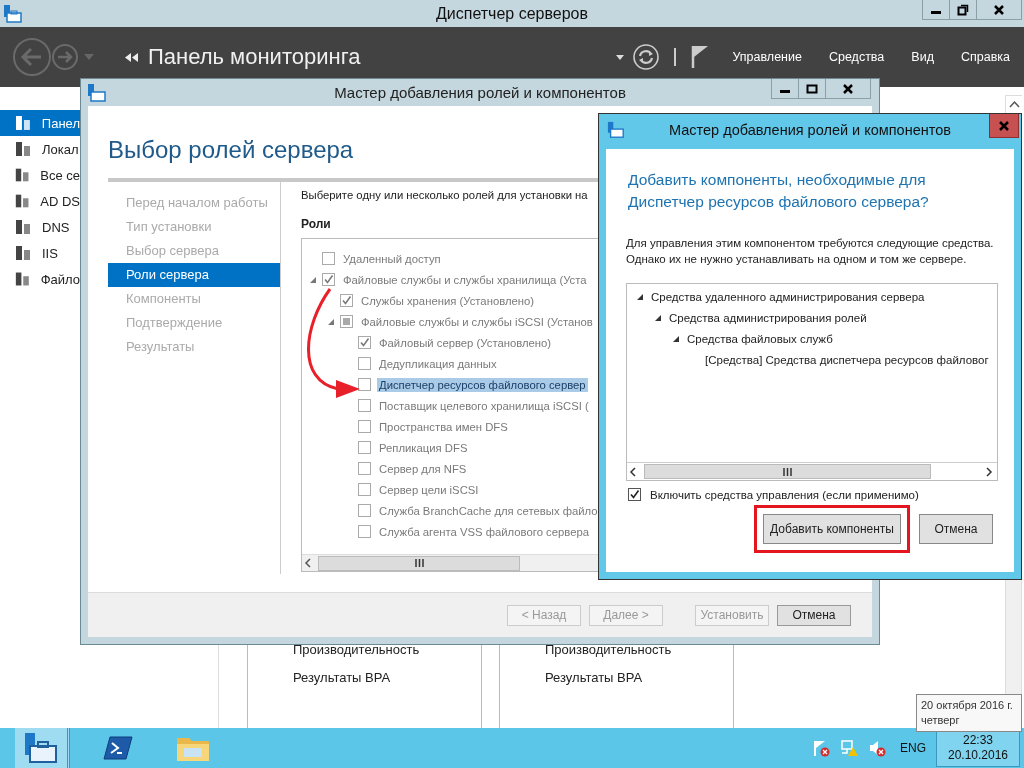  I want to click on speaker-muted-icon, so click(877, 748).